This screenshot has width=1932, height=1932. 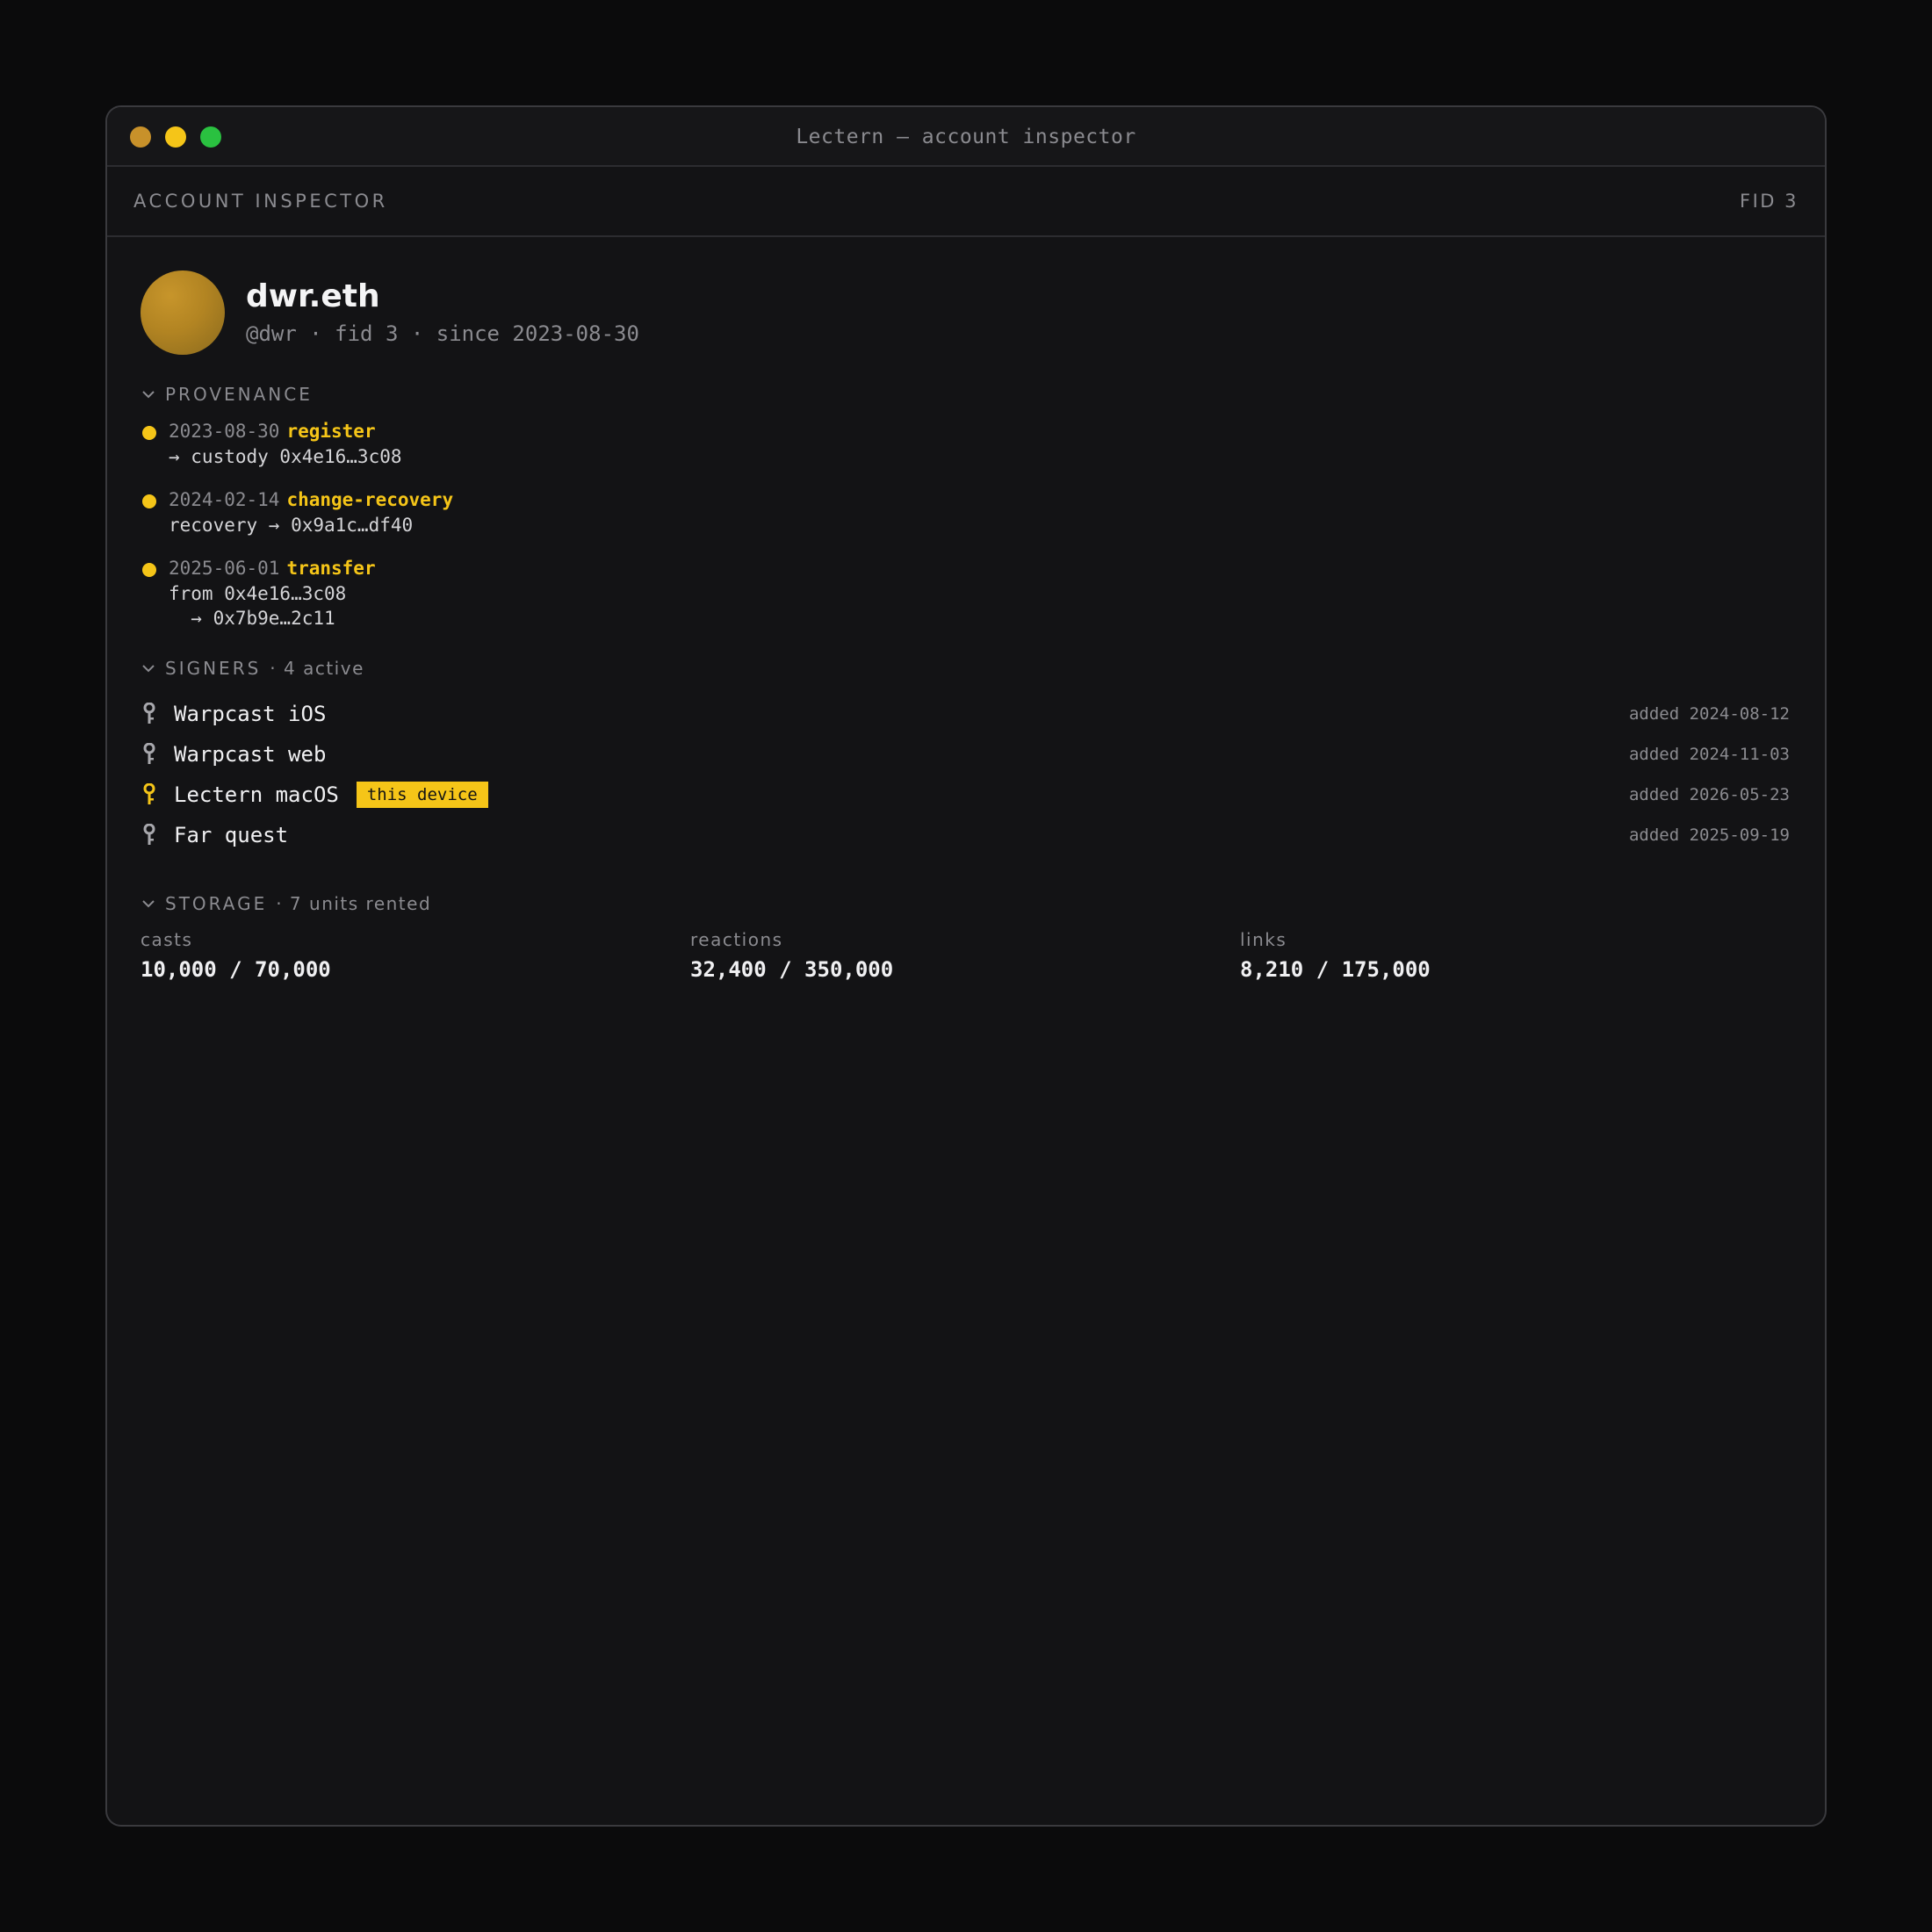 I want to click on storage-units: · 7 units rented, so click(x=354, y=903).